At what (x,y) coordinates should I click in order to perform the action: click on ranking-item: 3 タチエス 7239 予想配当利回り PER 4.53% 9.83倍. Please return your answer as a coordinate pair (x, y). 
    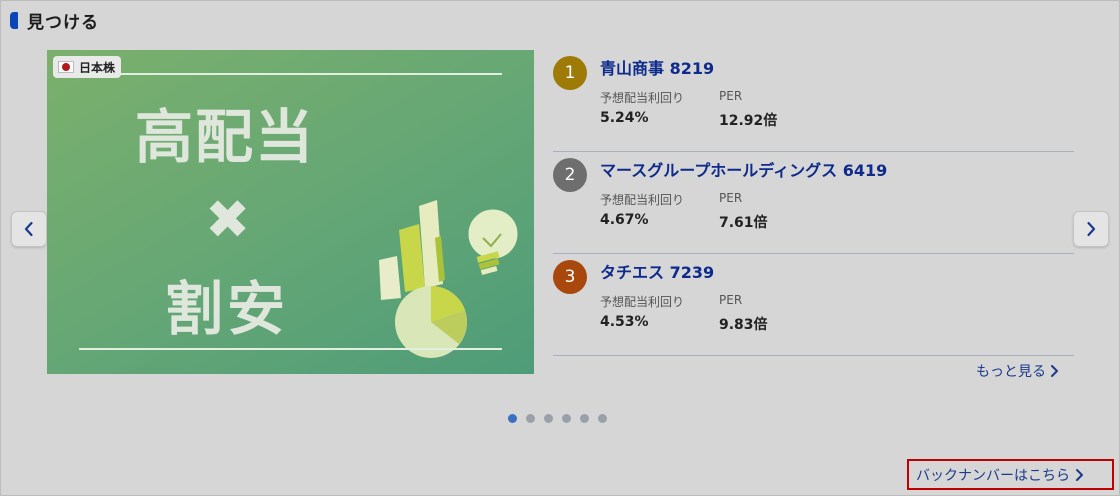
    Looking at the image, I should click on (813, 305).